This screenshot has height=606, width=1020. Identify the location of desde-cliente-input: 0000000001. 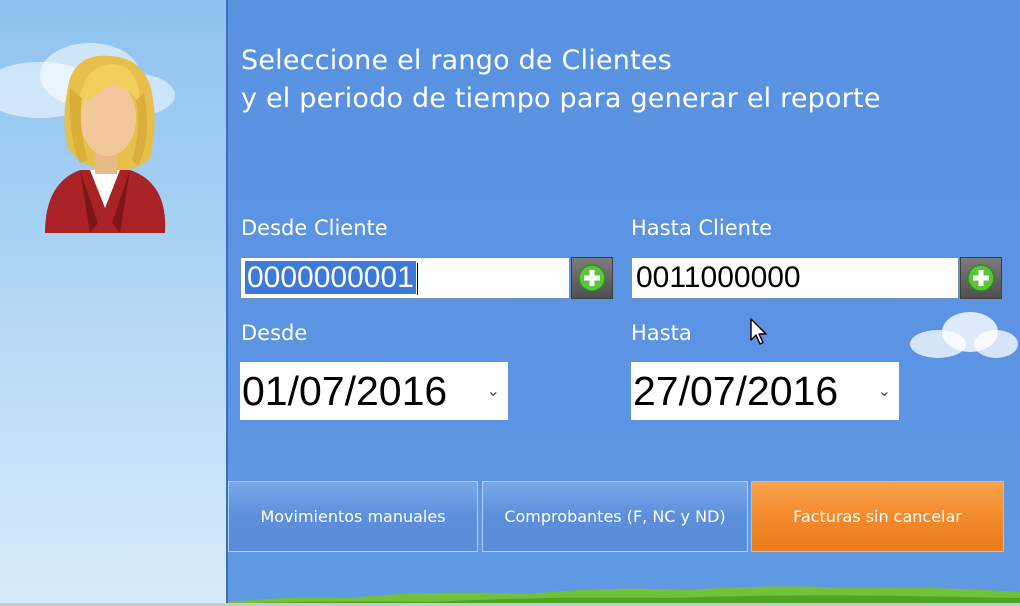
(405, 278).